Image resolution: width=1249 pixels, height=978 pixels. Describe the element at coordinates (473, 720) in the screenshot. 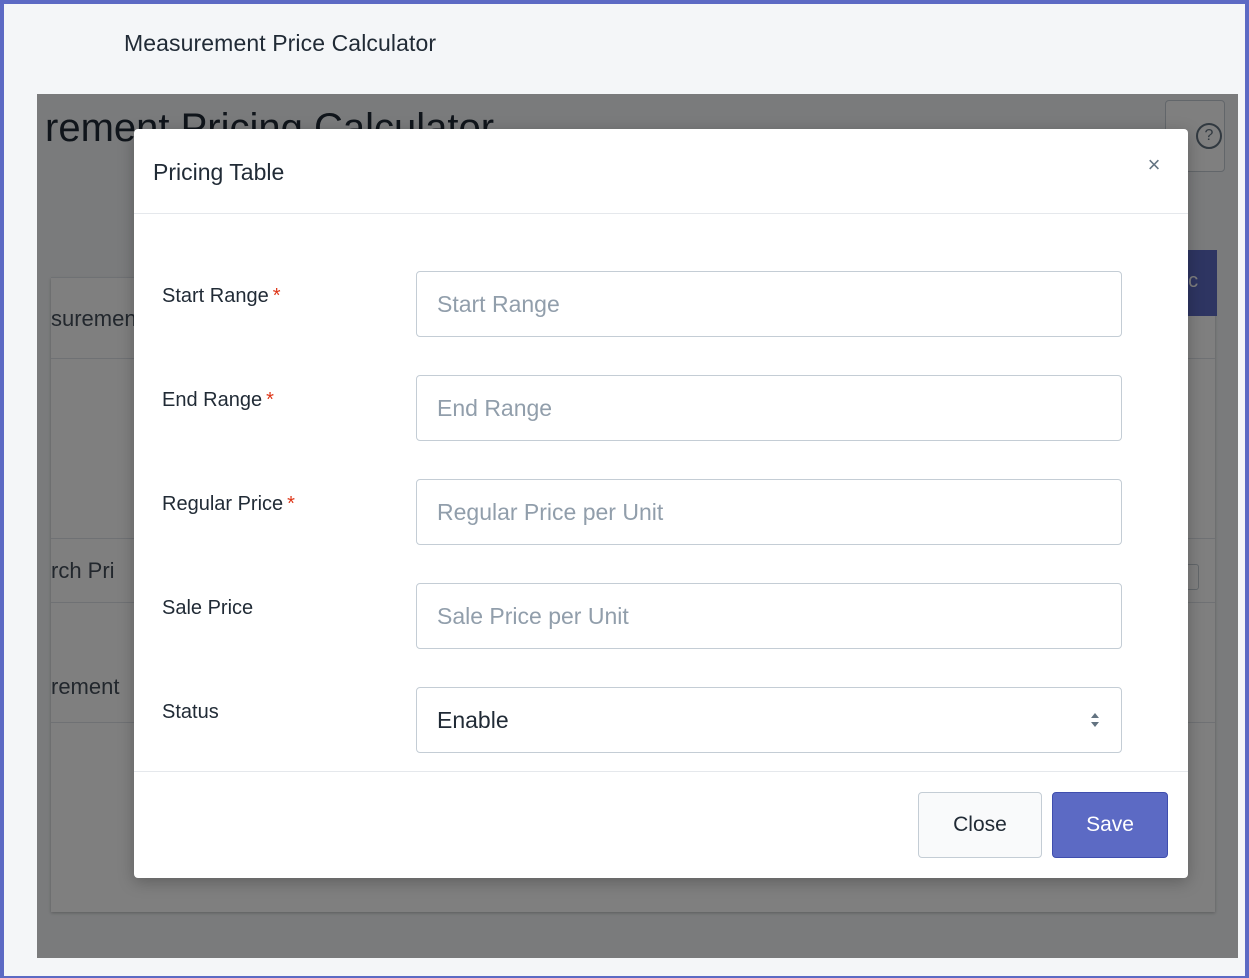

I see `status-selected-value: Enable` at that location.